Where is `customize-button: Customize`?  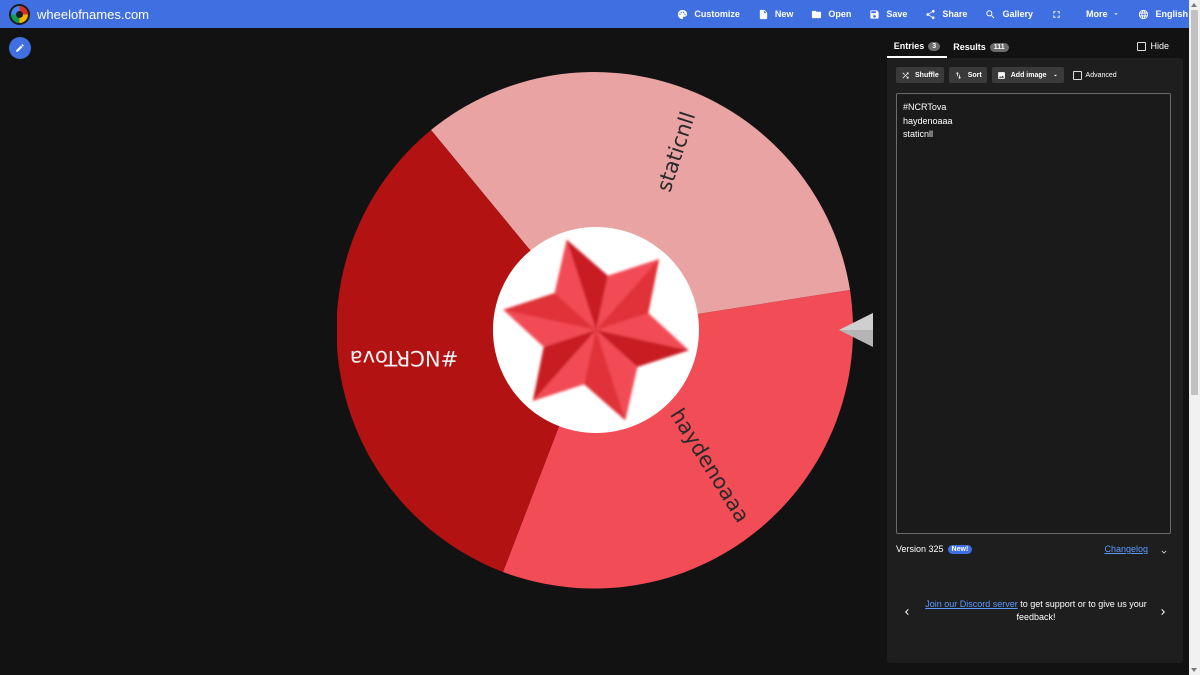
customize-button: Customize is located at coordinates (708, 14).